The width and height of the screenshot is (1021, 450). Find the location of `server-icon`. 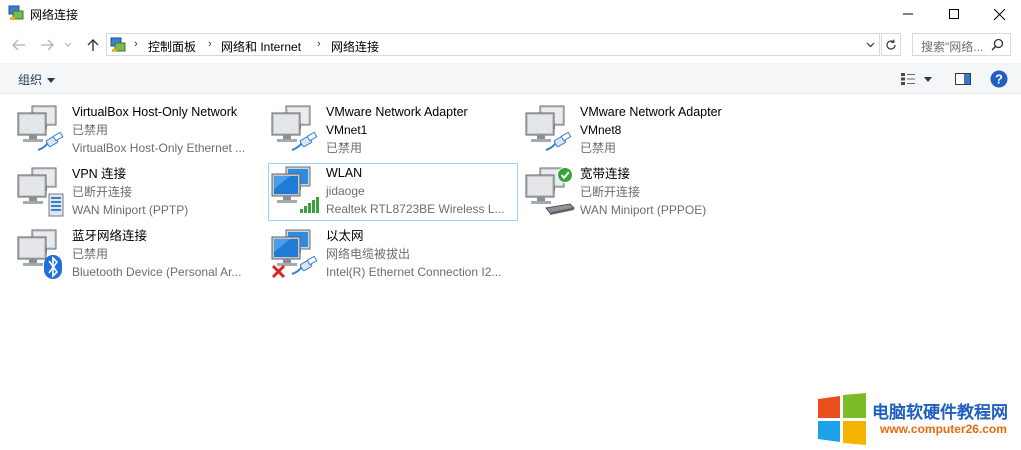

server-icon is located at coordinates (56, 205).